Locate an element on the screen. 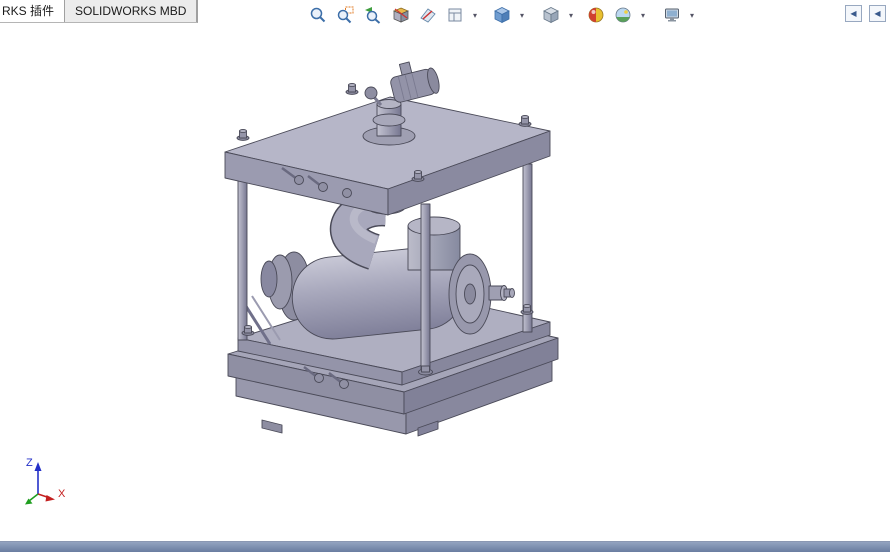 This screenshot has height=552, width=890. dynamic-annotation-views-button is located at coordinates (428, 15).